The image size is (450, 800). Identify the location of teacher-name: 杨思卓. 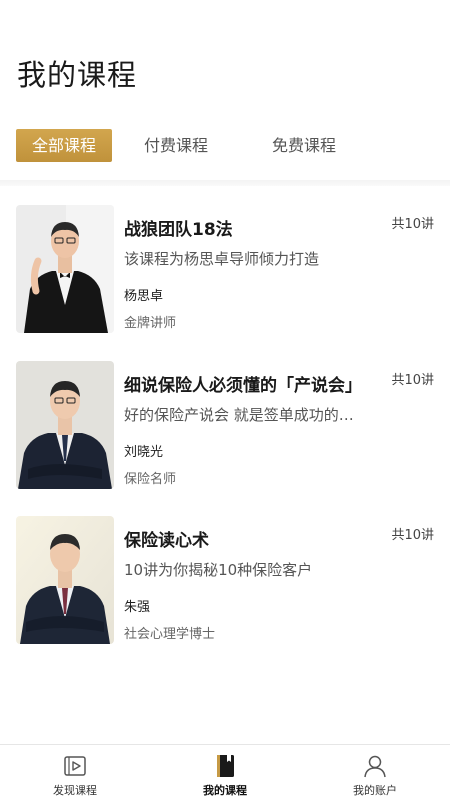
(144, 296).